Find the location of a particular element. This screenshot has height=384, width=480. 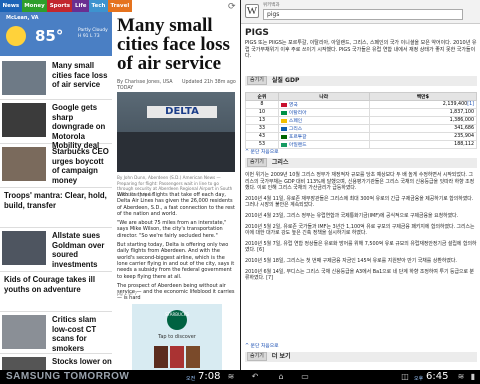

col-header-value: 백만$ is located at coordinates (423, 96).